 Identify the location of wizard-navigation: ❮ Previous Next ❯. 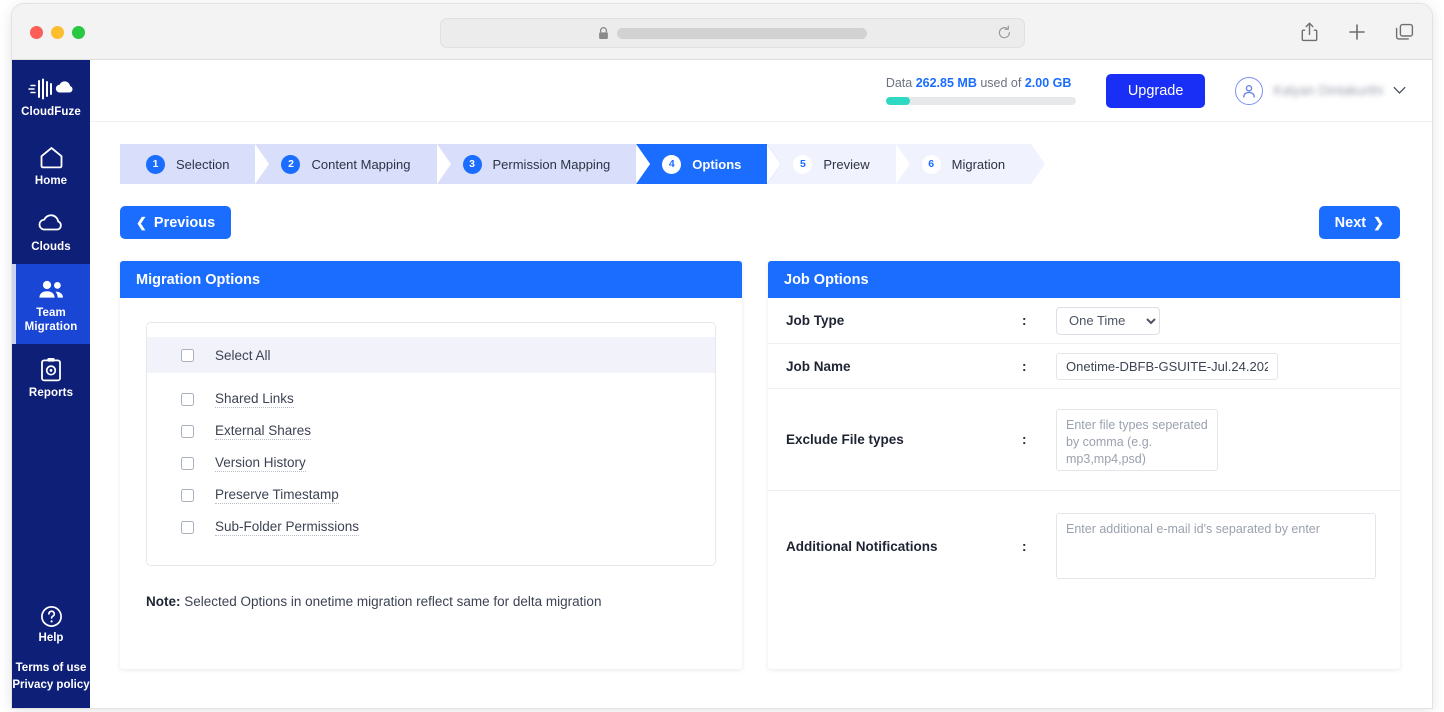
(760, 222).